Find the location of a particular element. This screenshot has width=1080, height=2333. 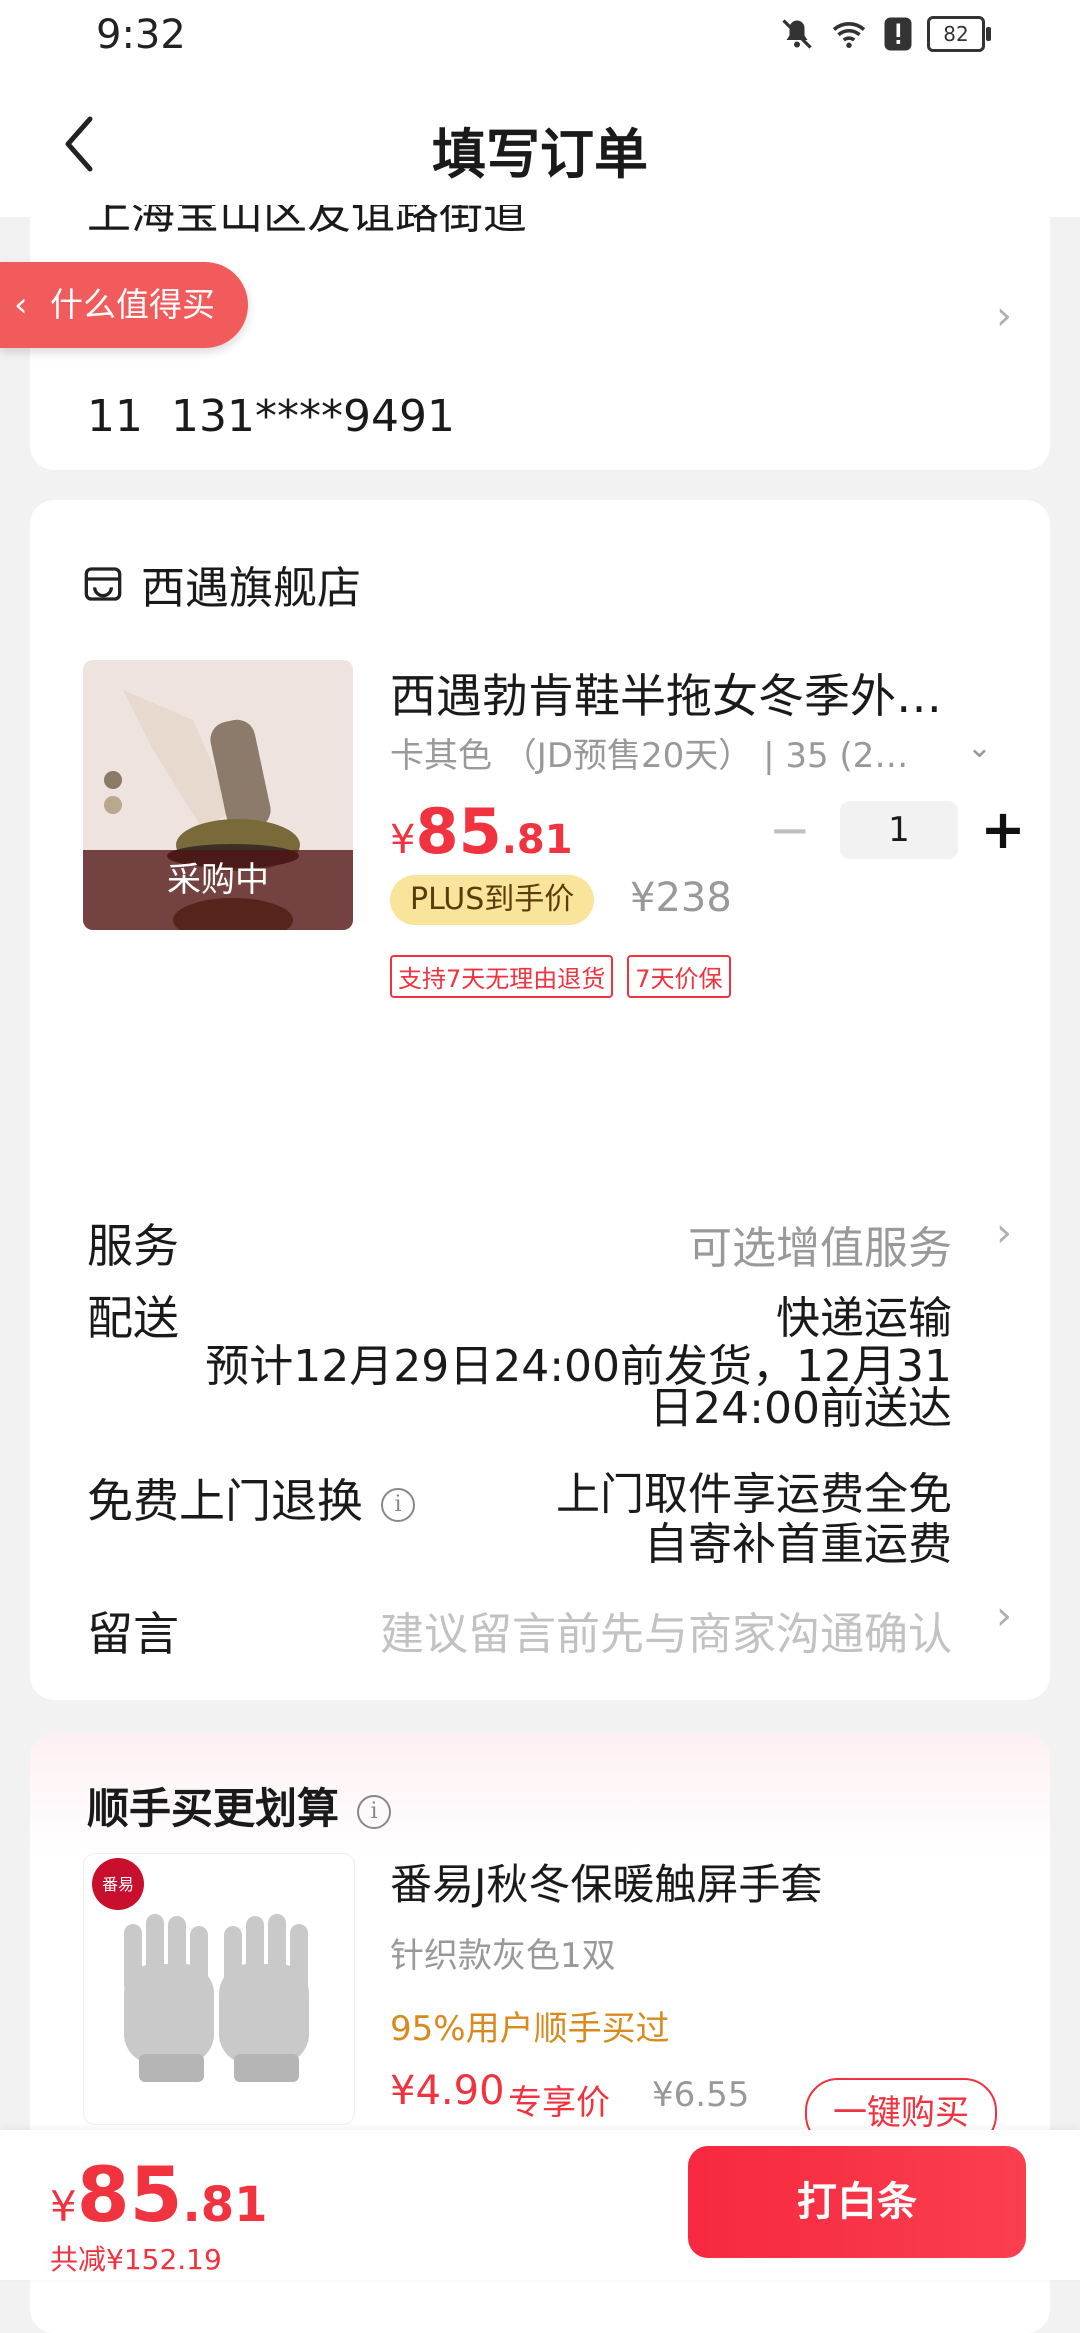

floating-tag-label: 什么值得买 is located at coordinates (132, 304).